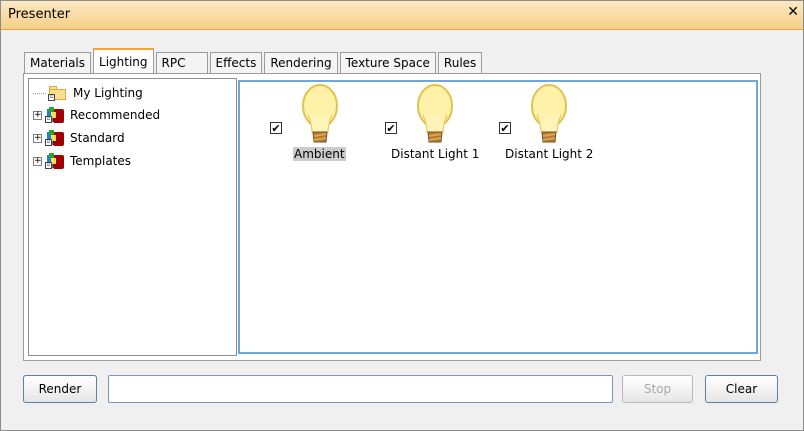 The height and width of the screenshot is (431, 804). I want to click on button-label: Stop, so click(657, 389).